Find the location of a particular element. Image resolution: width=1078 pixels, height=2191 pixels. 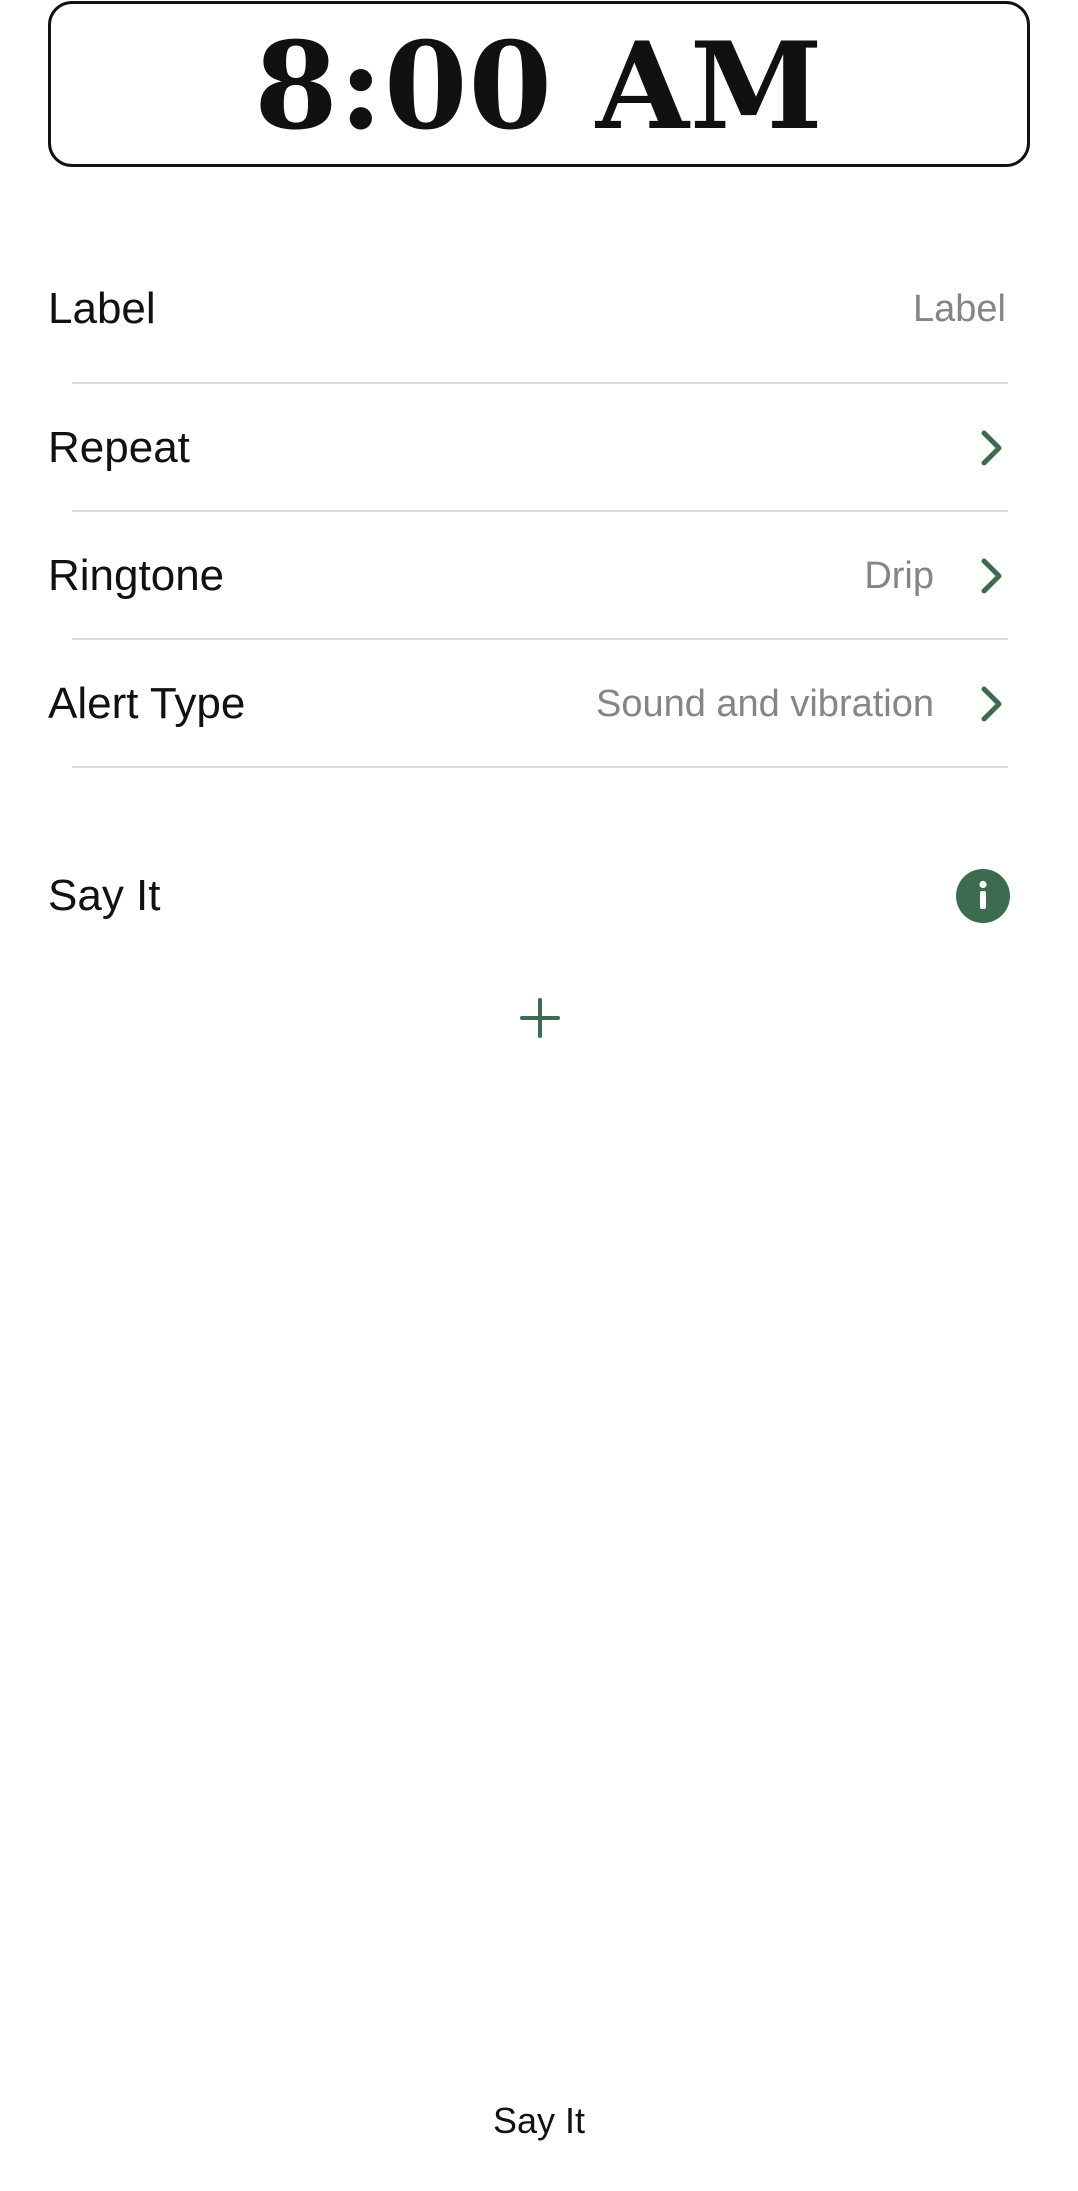

repeat-row: Repeat is located at coordinates (531, 448).